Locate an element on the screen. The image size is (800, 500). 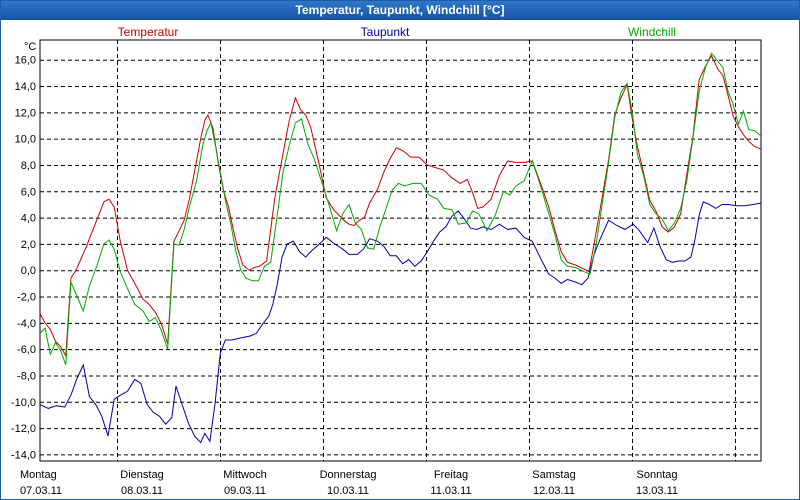
y-tick-label: 14,0 is located at coordinates (25, 87).